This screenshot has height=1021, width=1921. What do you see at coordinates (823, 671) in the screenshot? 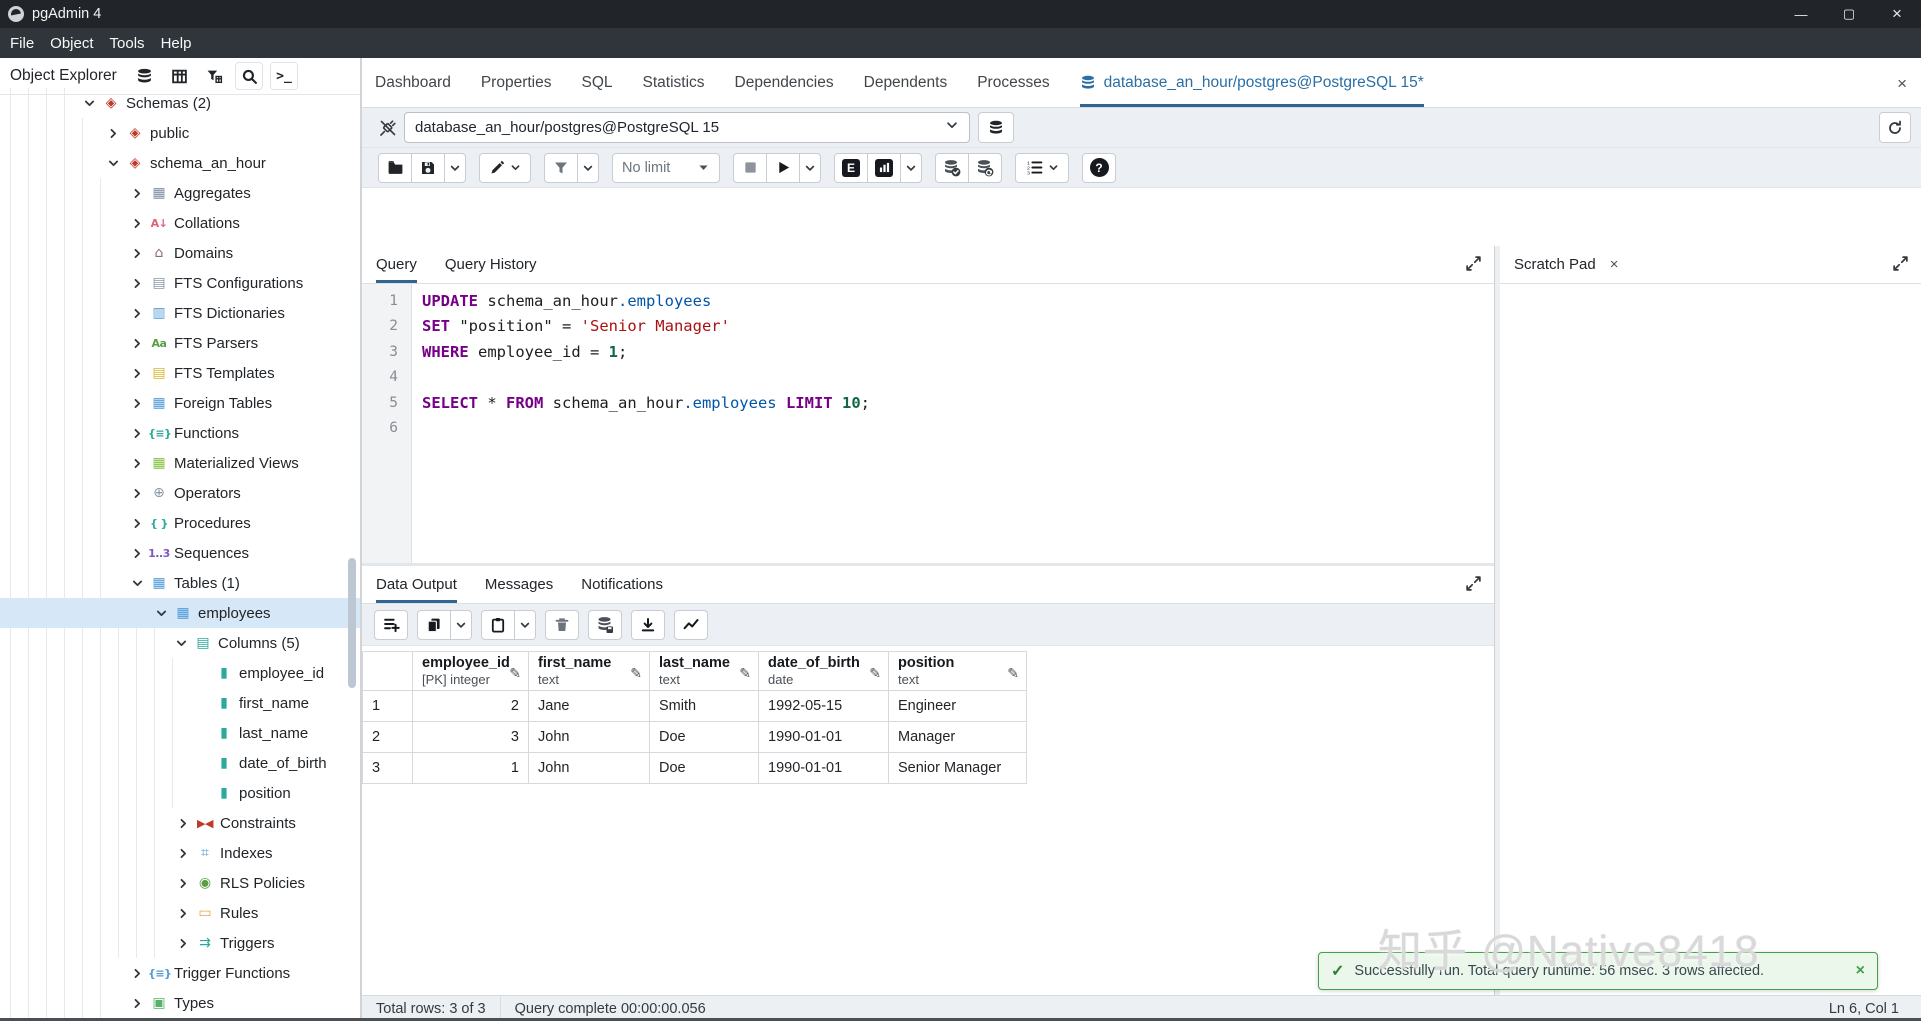
I see `column-header-date_of_birth: date_of_birth date ✎` at bounding box center [823, 671].